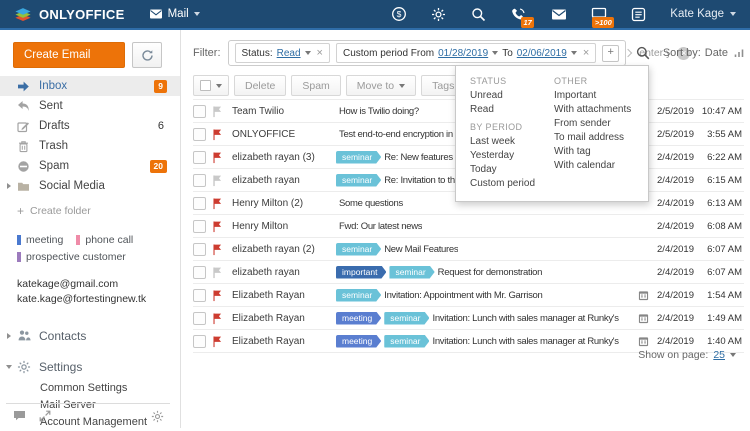 The width and height of the screenshot is (750, 431). I want to click on sidebar-item-drafts: Drafts 6, so click(90, 126).